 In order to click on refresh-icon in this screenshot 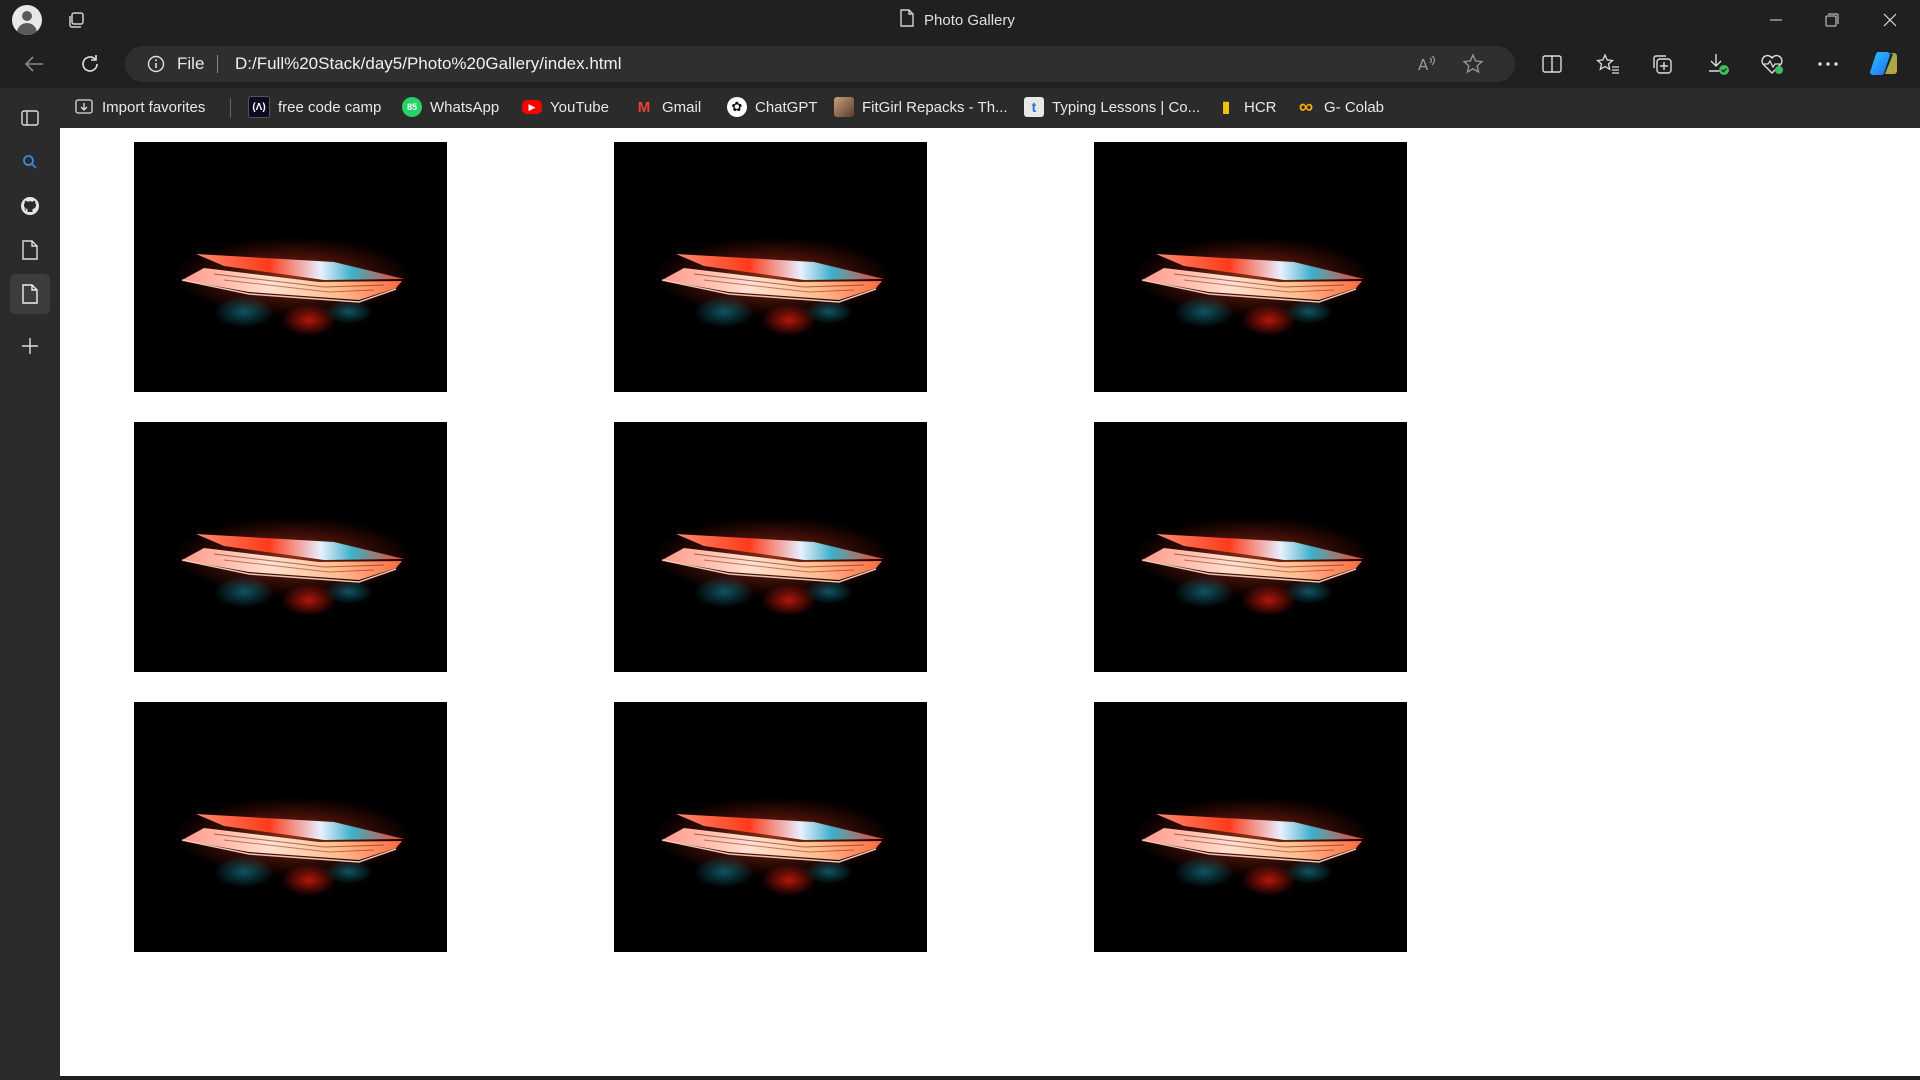, I will do `click(90, 63)`.